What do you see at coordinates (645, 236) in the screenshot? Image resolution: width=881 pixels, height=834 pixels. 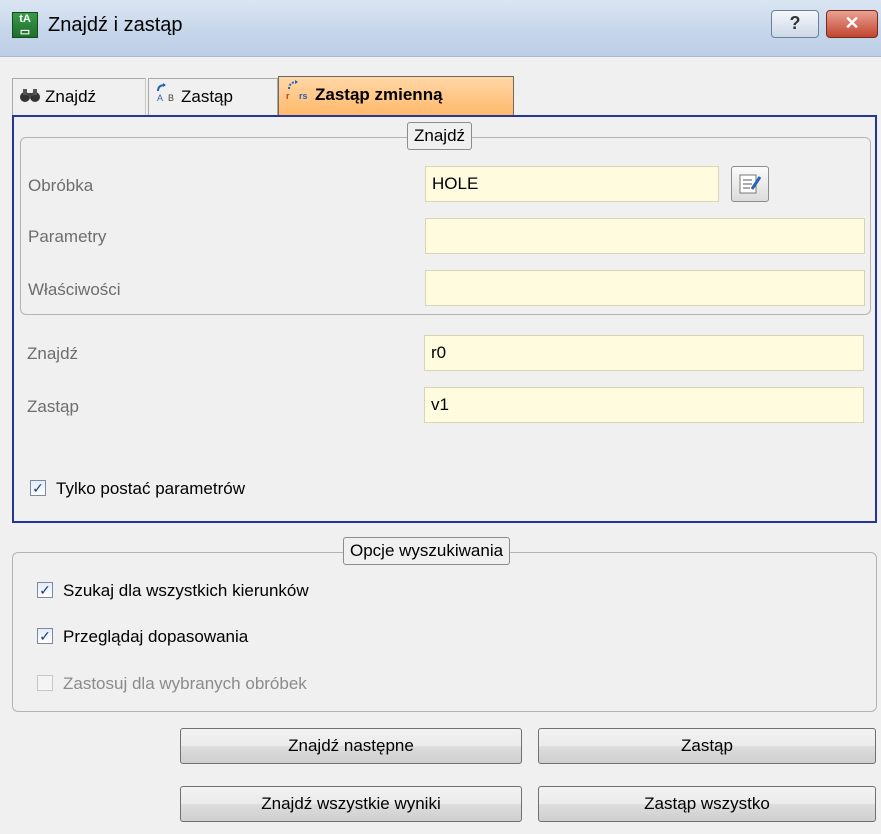 I see `parameters-field` at bounding box center [645, 236].